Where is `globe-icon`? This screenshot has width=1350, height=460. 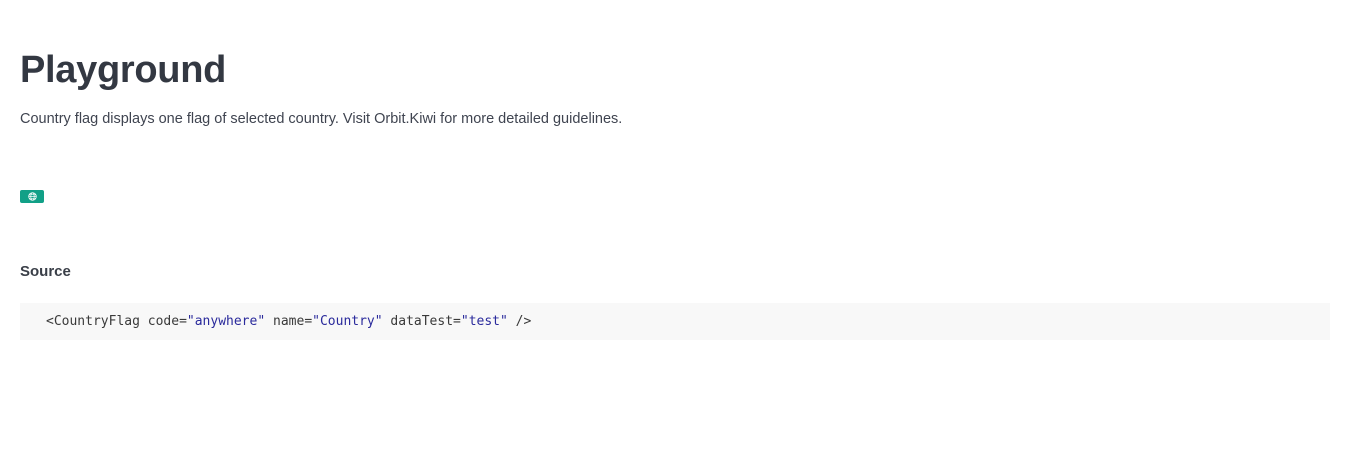 globe-icon is located at coordinates (32, 196).